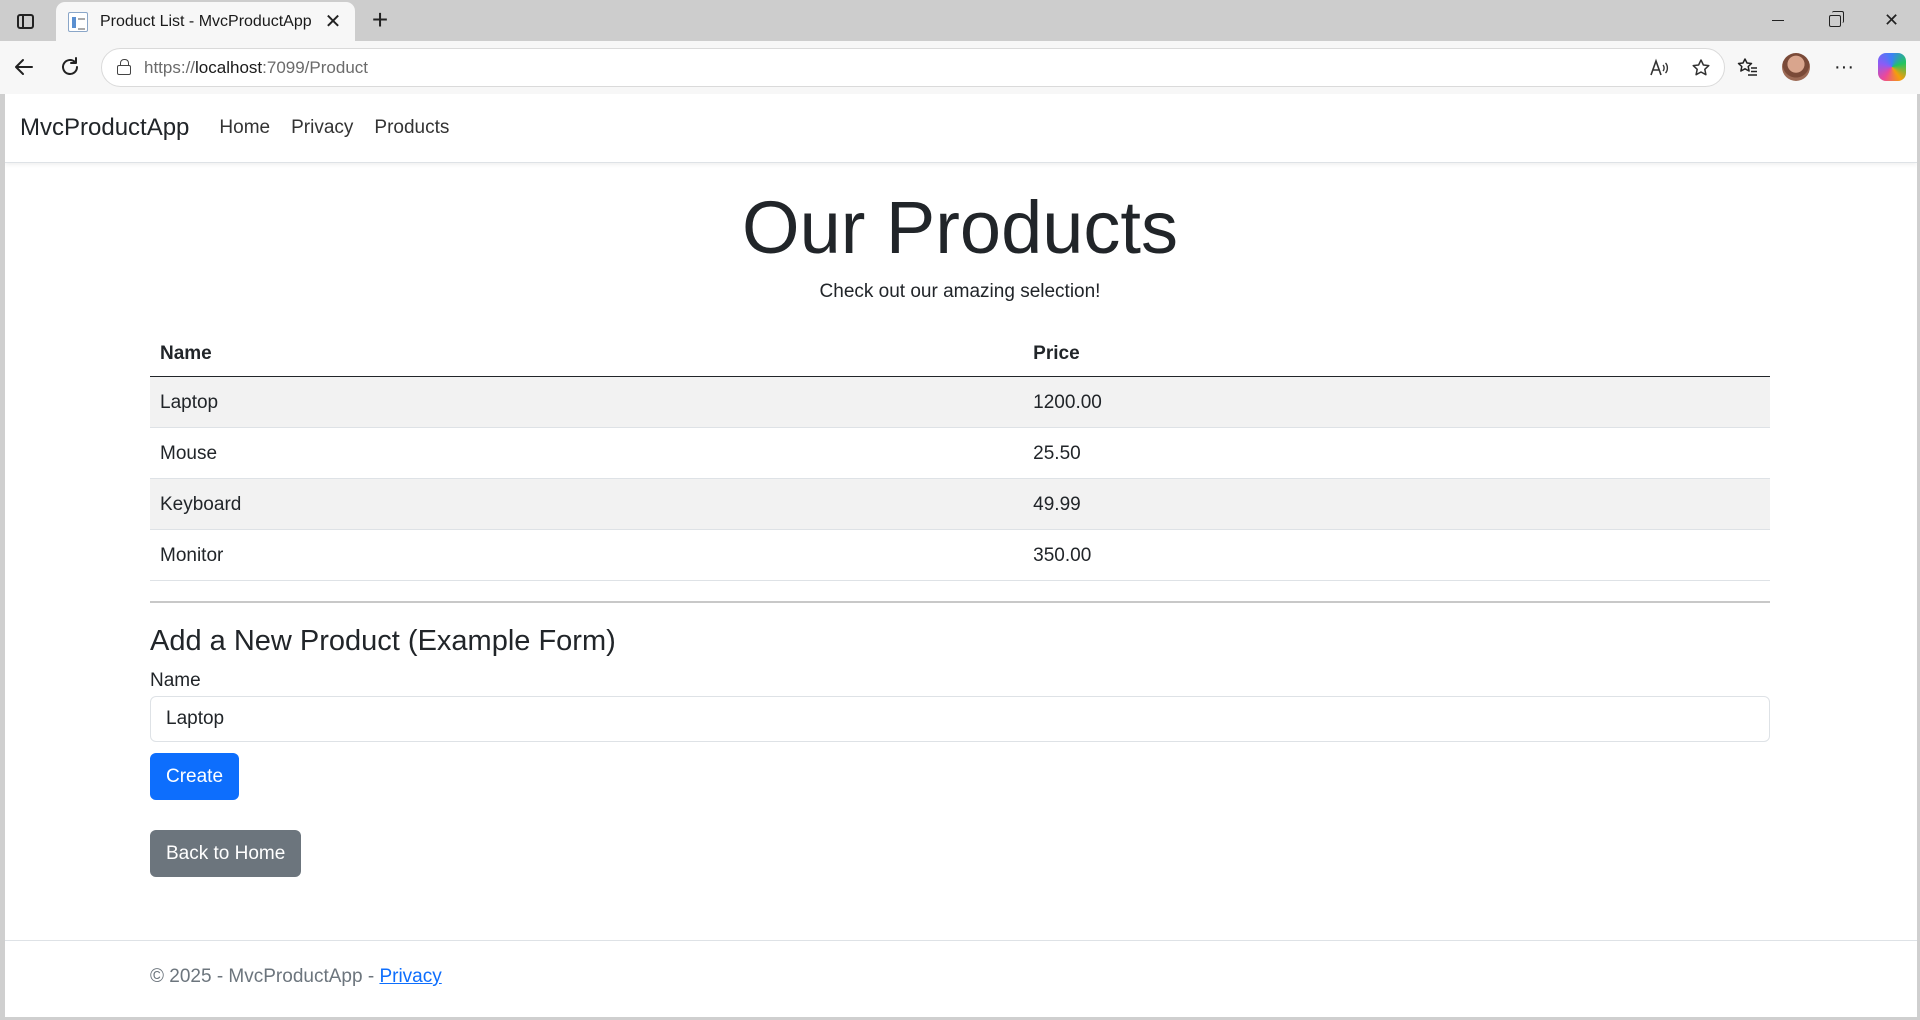 This screenshot has width=1920, height=1020. What do you see at coordinates (587, 453) in the screenshot?
I see `product-name-cell: Mouse` at bounding box center [587, 453].